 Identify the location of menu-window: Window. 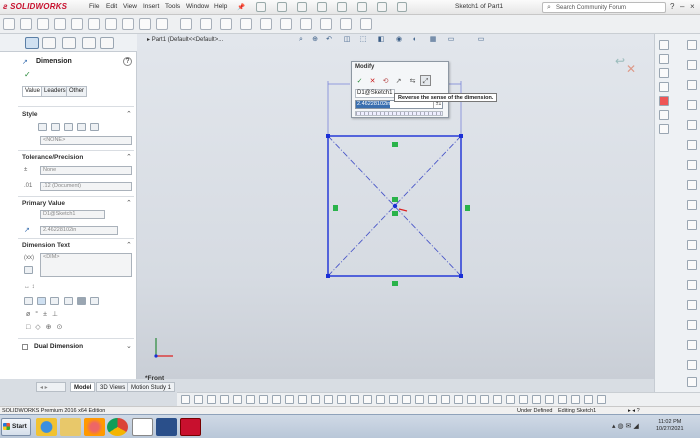
(197, 6).